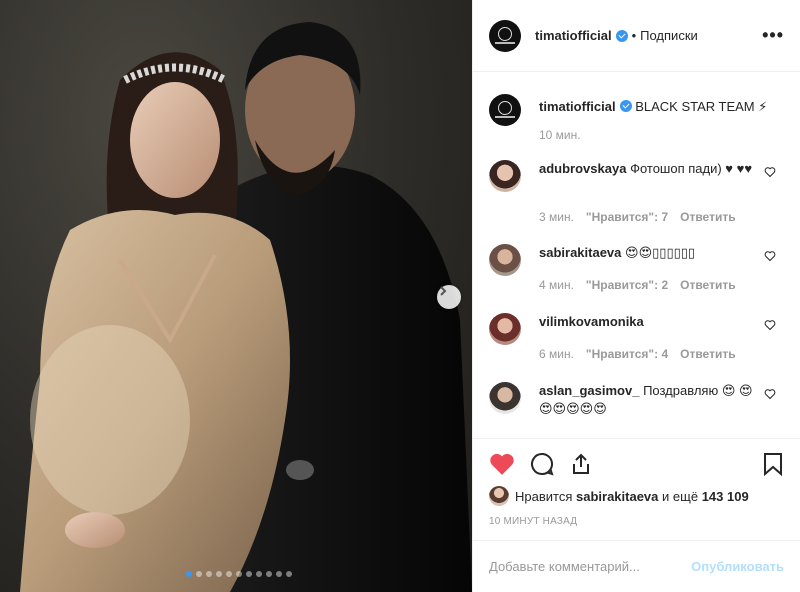 The image size is (800, 592). Describe the element at coordinates (589, 390) in the screenshot. I see `comment-username: aslan_gasimov_` at that location.